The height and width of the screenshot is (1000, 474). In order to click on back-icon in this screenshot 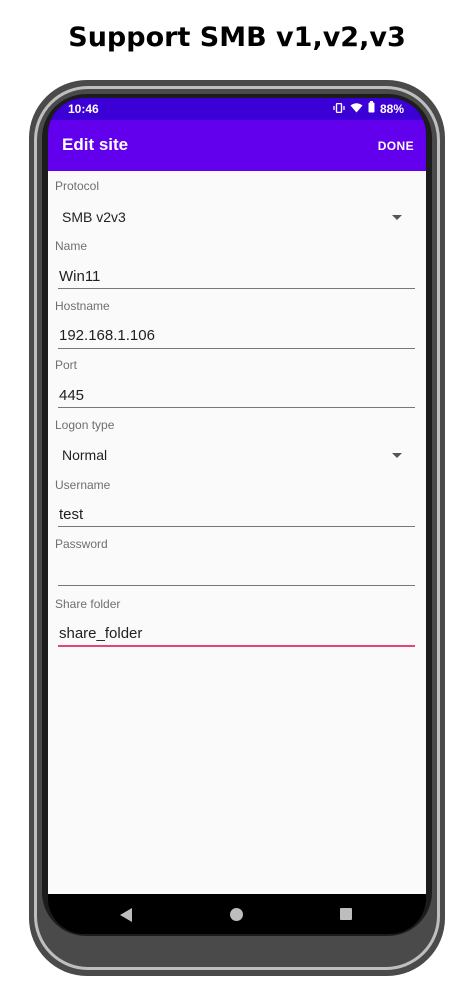, I will do `click(126, 915)`.